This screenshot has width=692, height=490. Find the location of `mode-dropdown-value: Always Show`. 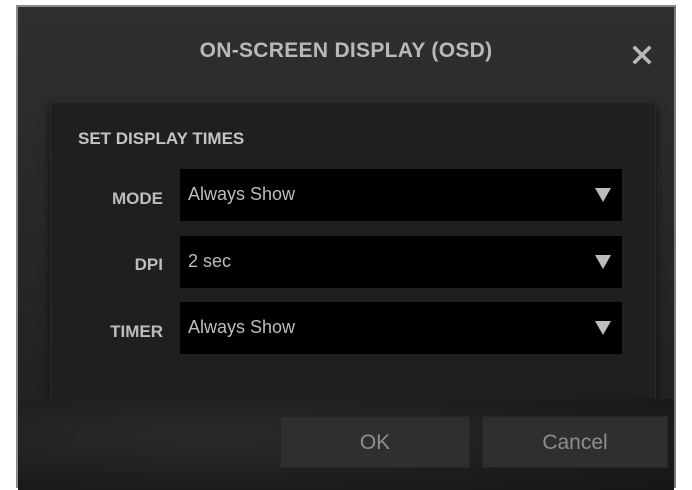

mode-dropdown-value: Always Show is located at coordinates (242, 194).